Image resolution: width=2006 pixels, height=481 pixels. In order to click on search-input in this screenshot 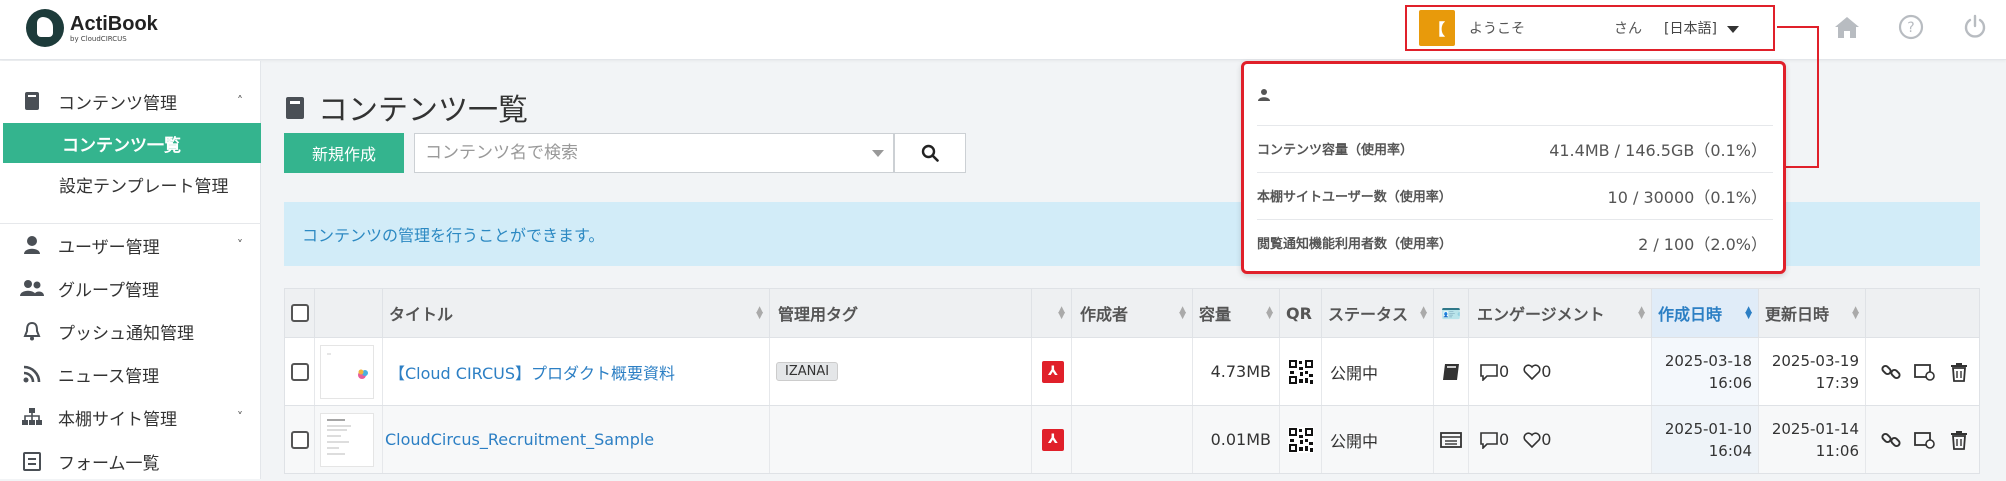, I will do `click(639, 153)`.